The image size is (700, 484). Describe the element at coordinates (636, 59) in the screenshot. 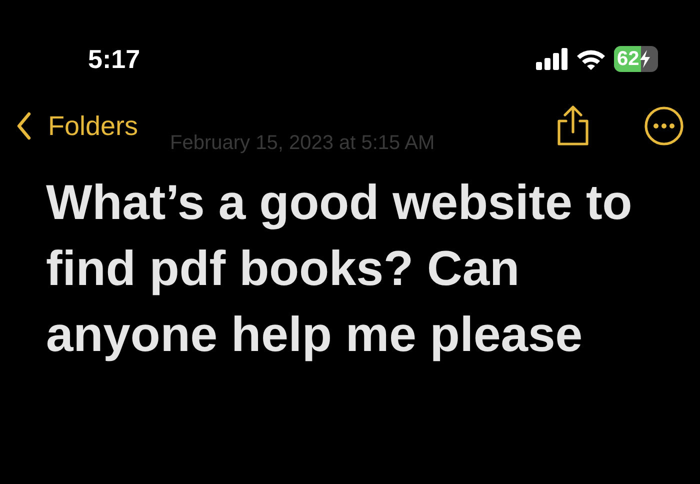

I see `battery-icon: 62` at that location.